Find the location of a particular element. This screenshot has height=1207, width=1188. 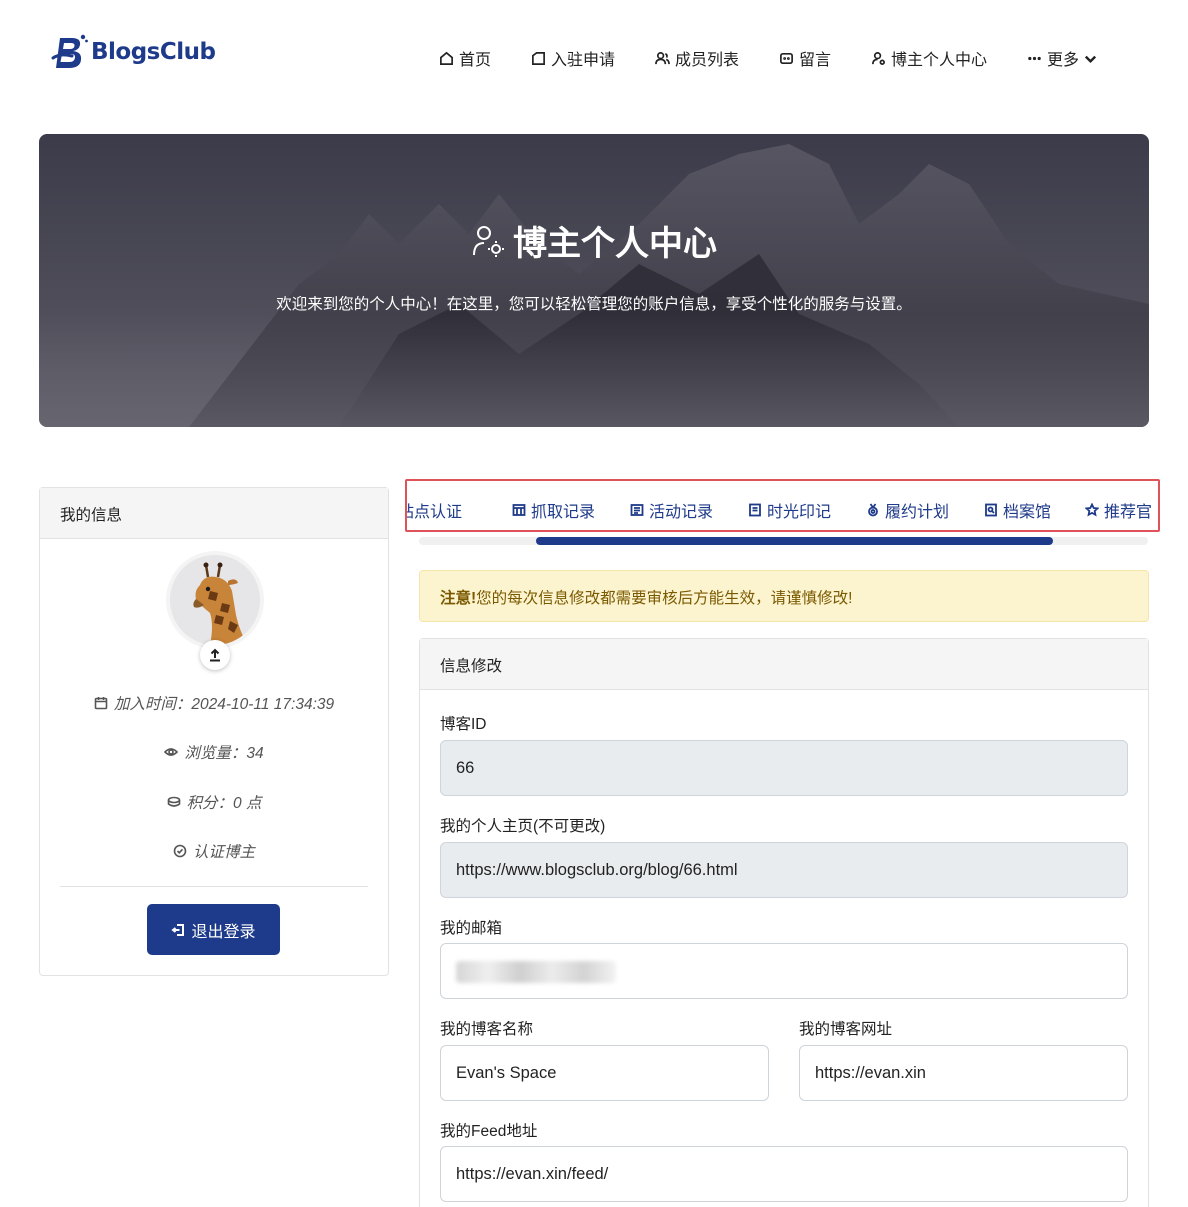

nav-item-label: 留言 is located at coordinates (815, 60).